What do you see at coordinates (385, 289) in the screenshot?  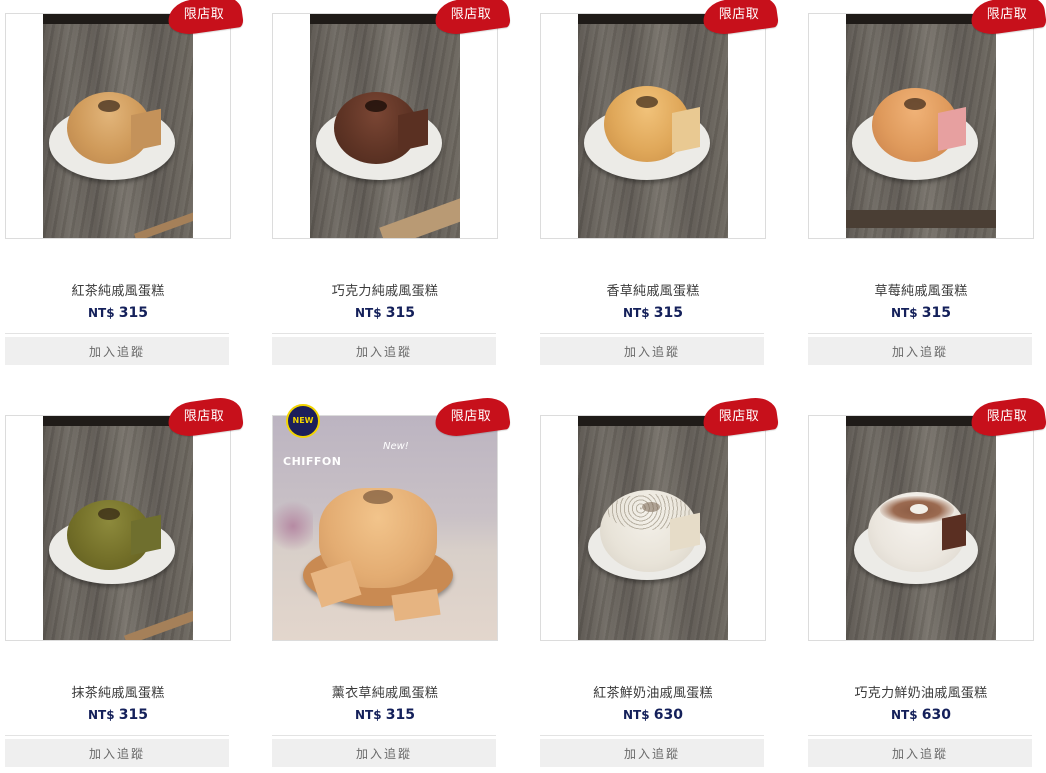 I see `product-name: 巧克力純戚風蛋糕` at bounding box center [385, 289].